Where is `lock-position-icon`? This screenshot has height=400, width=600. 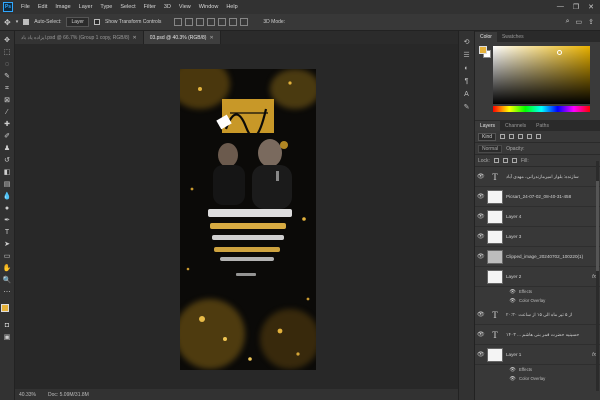
lock-position-icon is located at coordinates (505, 160).